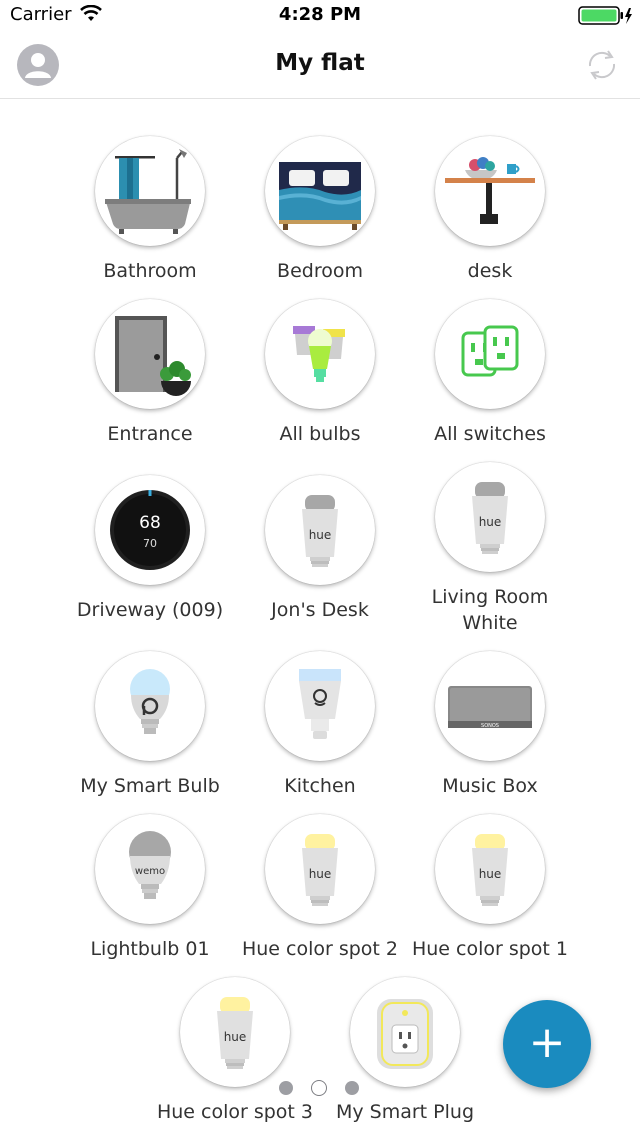 Image resolution: width=640 pixels, height=1136 pixels. What do you see at coordinates (150, 701) in the screenshot?
I see `smart-bulb-icon` at bounding box center [150, 701].